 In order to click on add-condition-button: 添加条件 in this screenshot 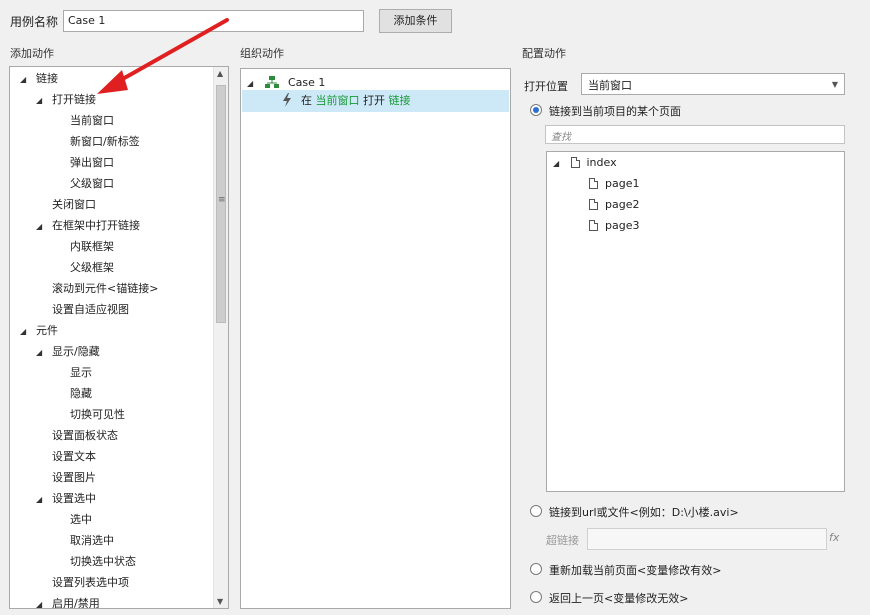, I will do `click(415, 21)`.